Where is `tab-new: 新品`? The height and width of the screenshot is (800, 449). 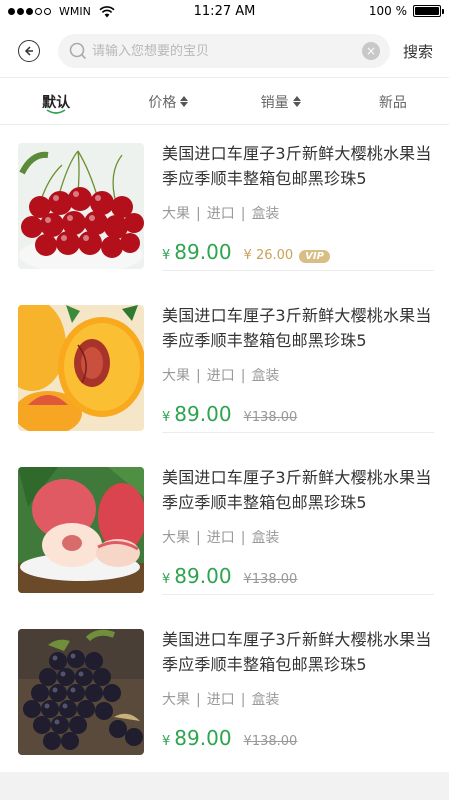 tab-new: 新品 is located at coordinates (393, 101).